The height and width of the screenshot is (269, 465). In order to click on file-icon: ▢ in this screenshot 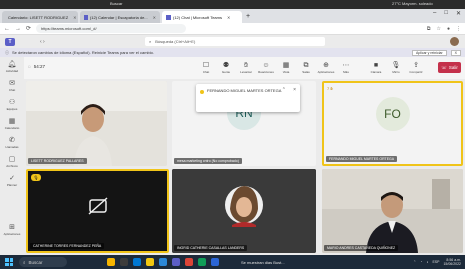, I will do `click(12, 159)`.